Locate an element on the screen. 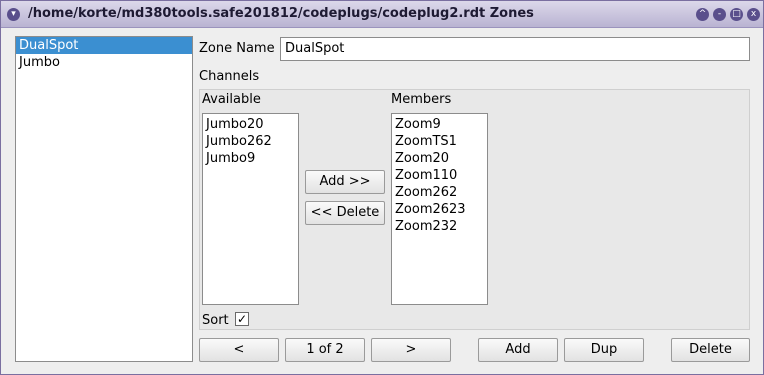  sort-checkbox: ✓ is located at coordinates (242, 319).